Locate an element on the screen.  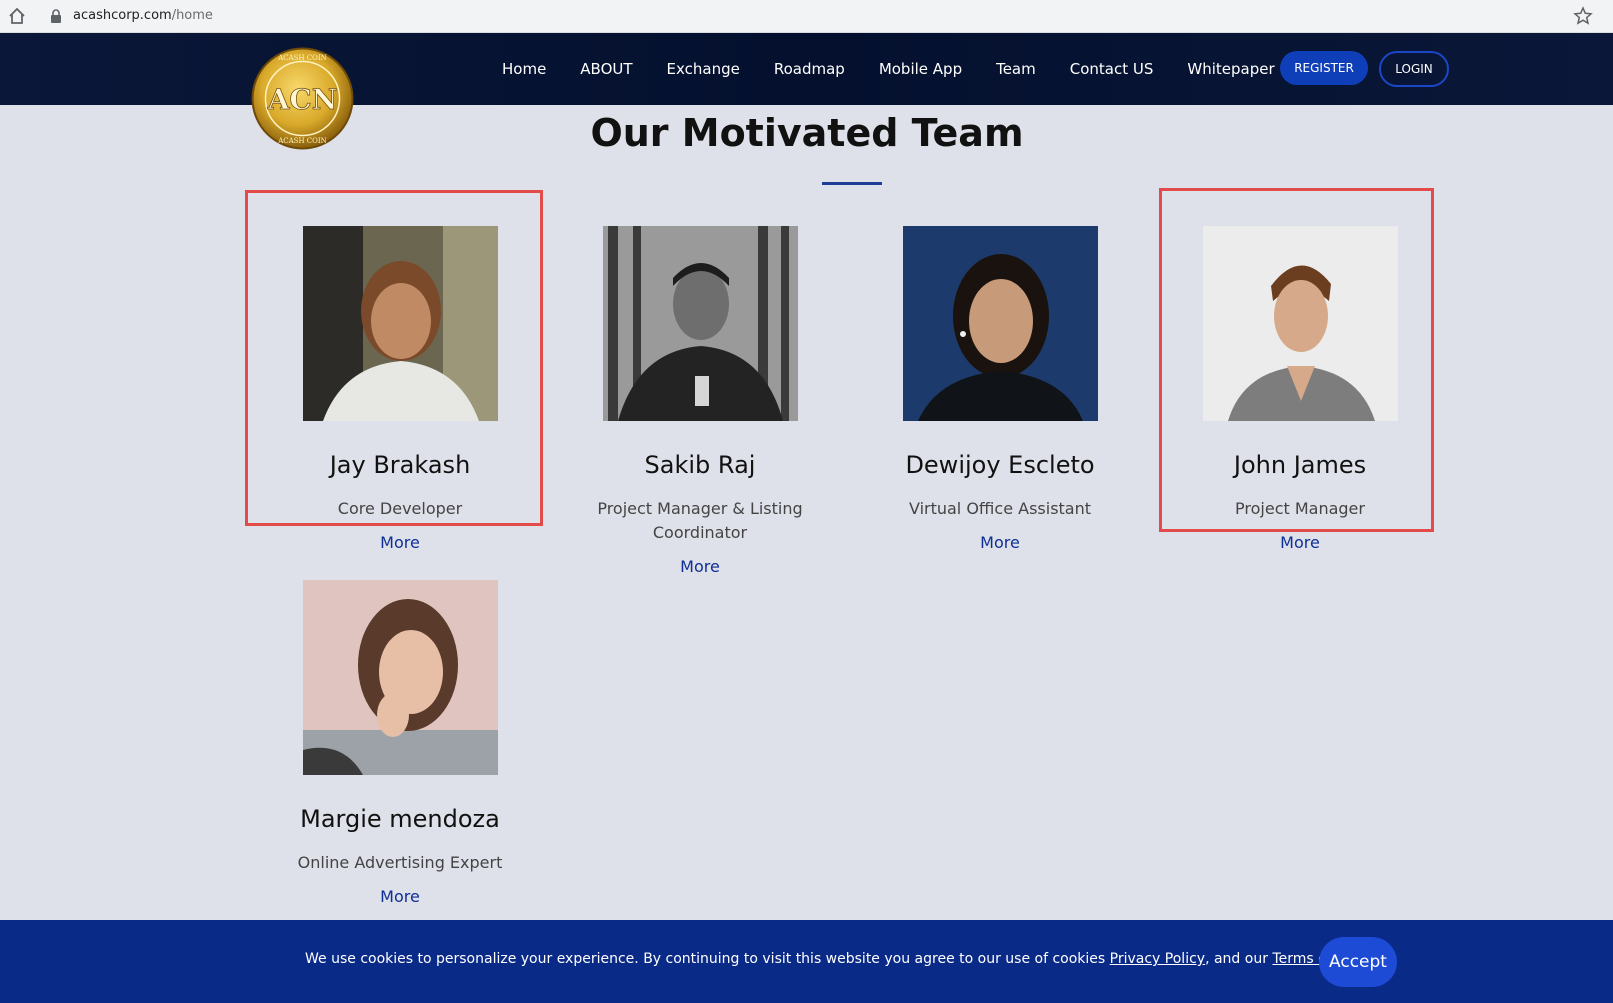
title-divider is located at coordinates (852, 183).